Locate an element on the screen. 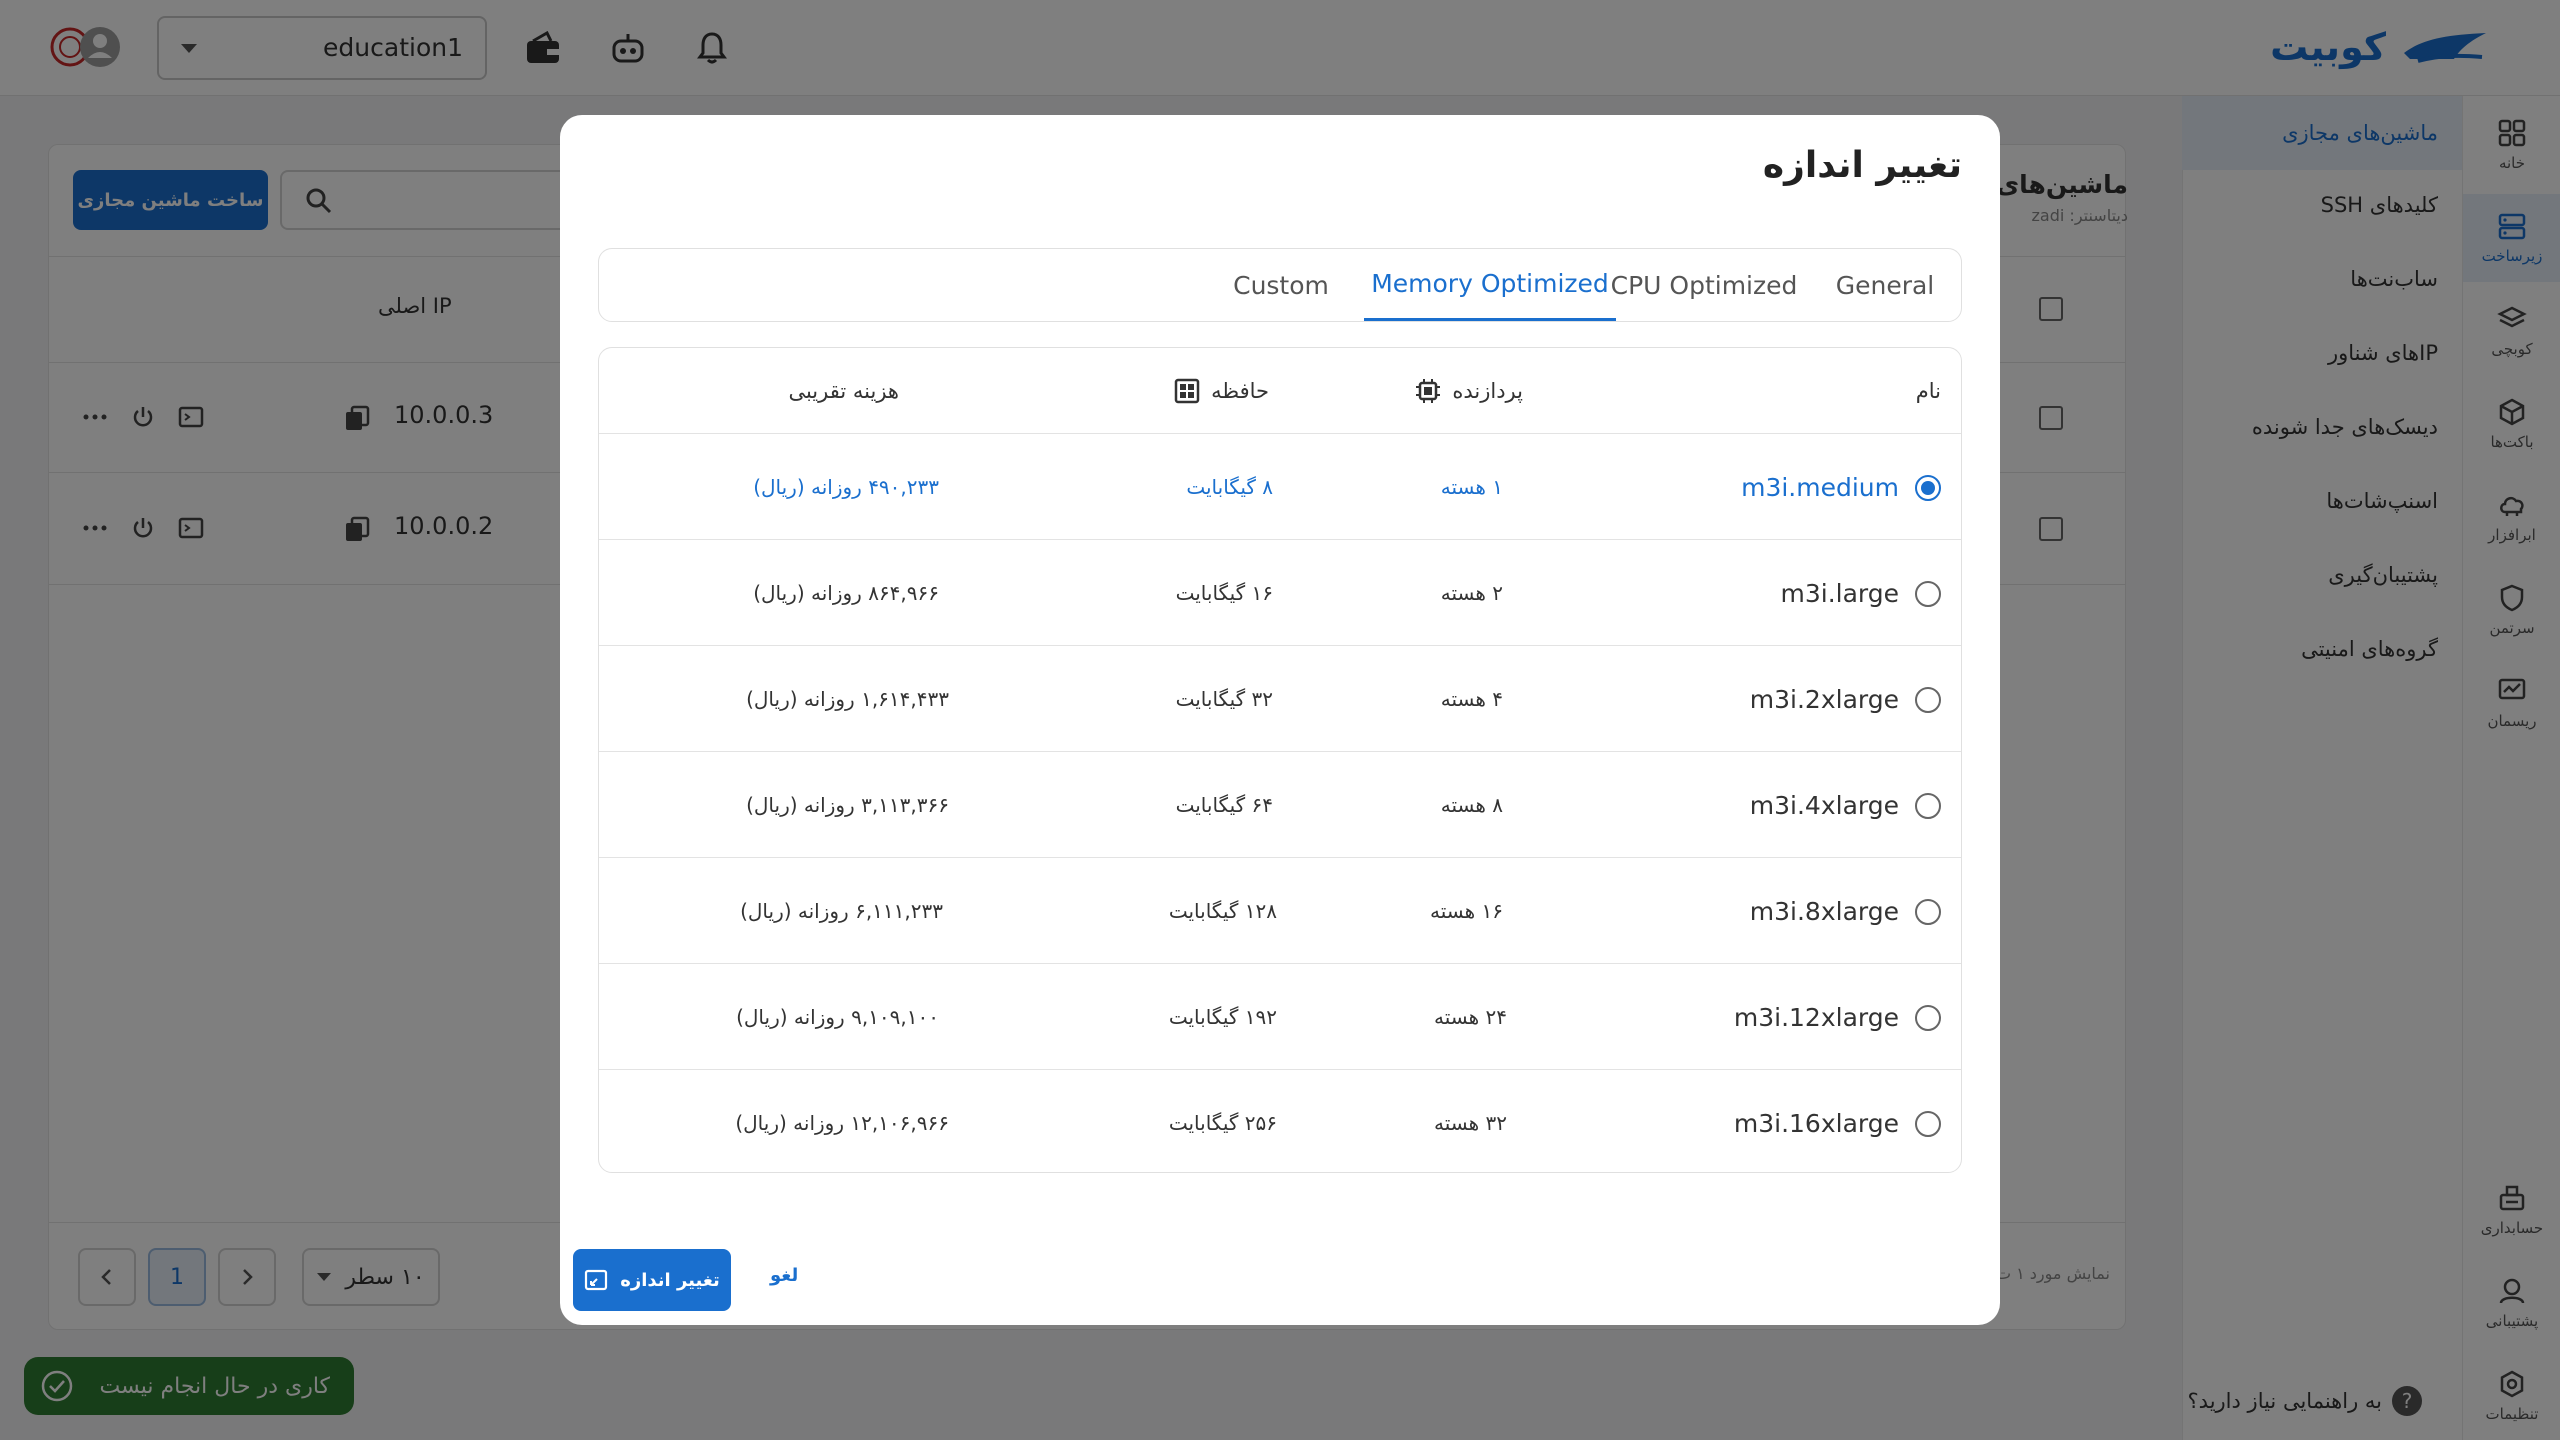  column-header-cost: هزینه تقریبی is located at coordinates (843, 391).